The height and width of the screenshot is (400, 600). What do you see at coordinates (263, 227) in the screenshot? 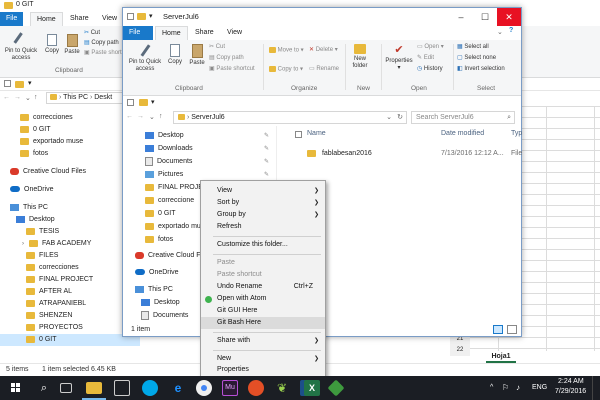
I see `menu-item-refresh: Refresh` at bounding box center [263, 227].